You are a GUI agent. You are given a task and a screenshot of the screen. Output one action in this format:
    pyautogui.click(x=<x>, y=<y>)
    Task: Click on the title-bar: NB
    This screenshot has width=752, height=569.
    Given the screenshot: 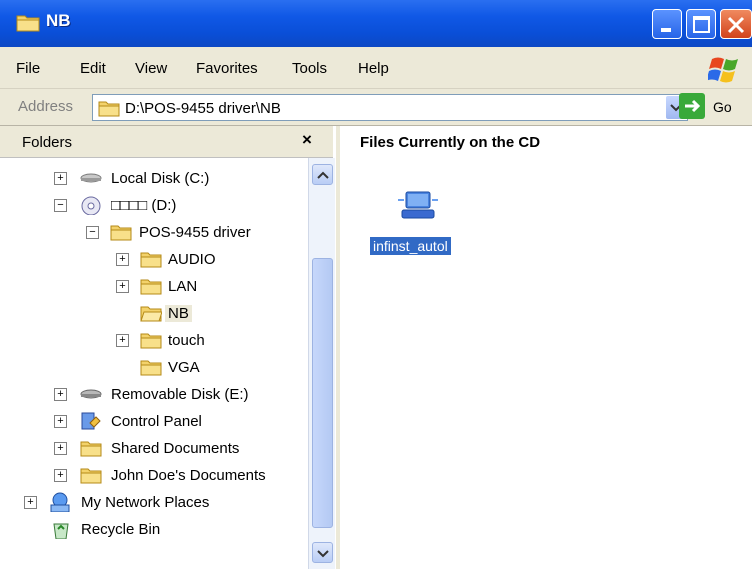 What is the action you would take?
    pyautogui.click(x=376, y=23)
    